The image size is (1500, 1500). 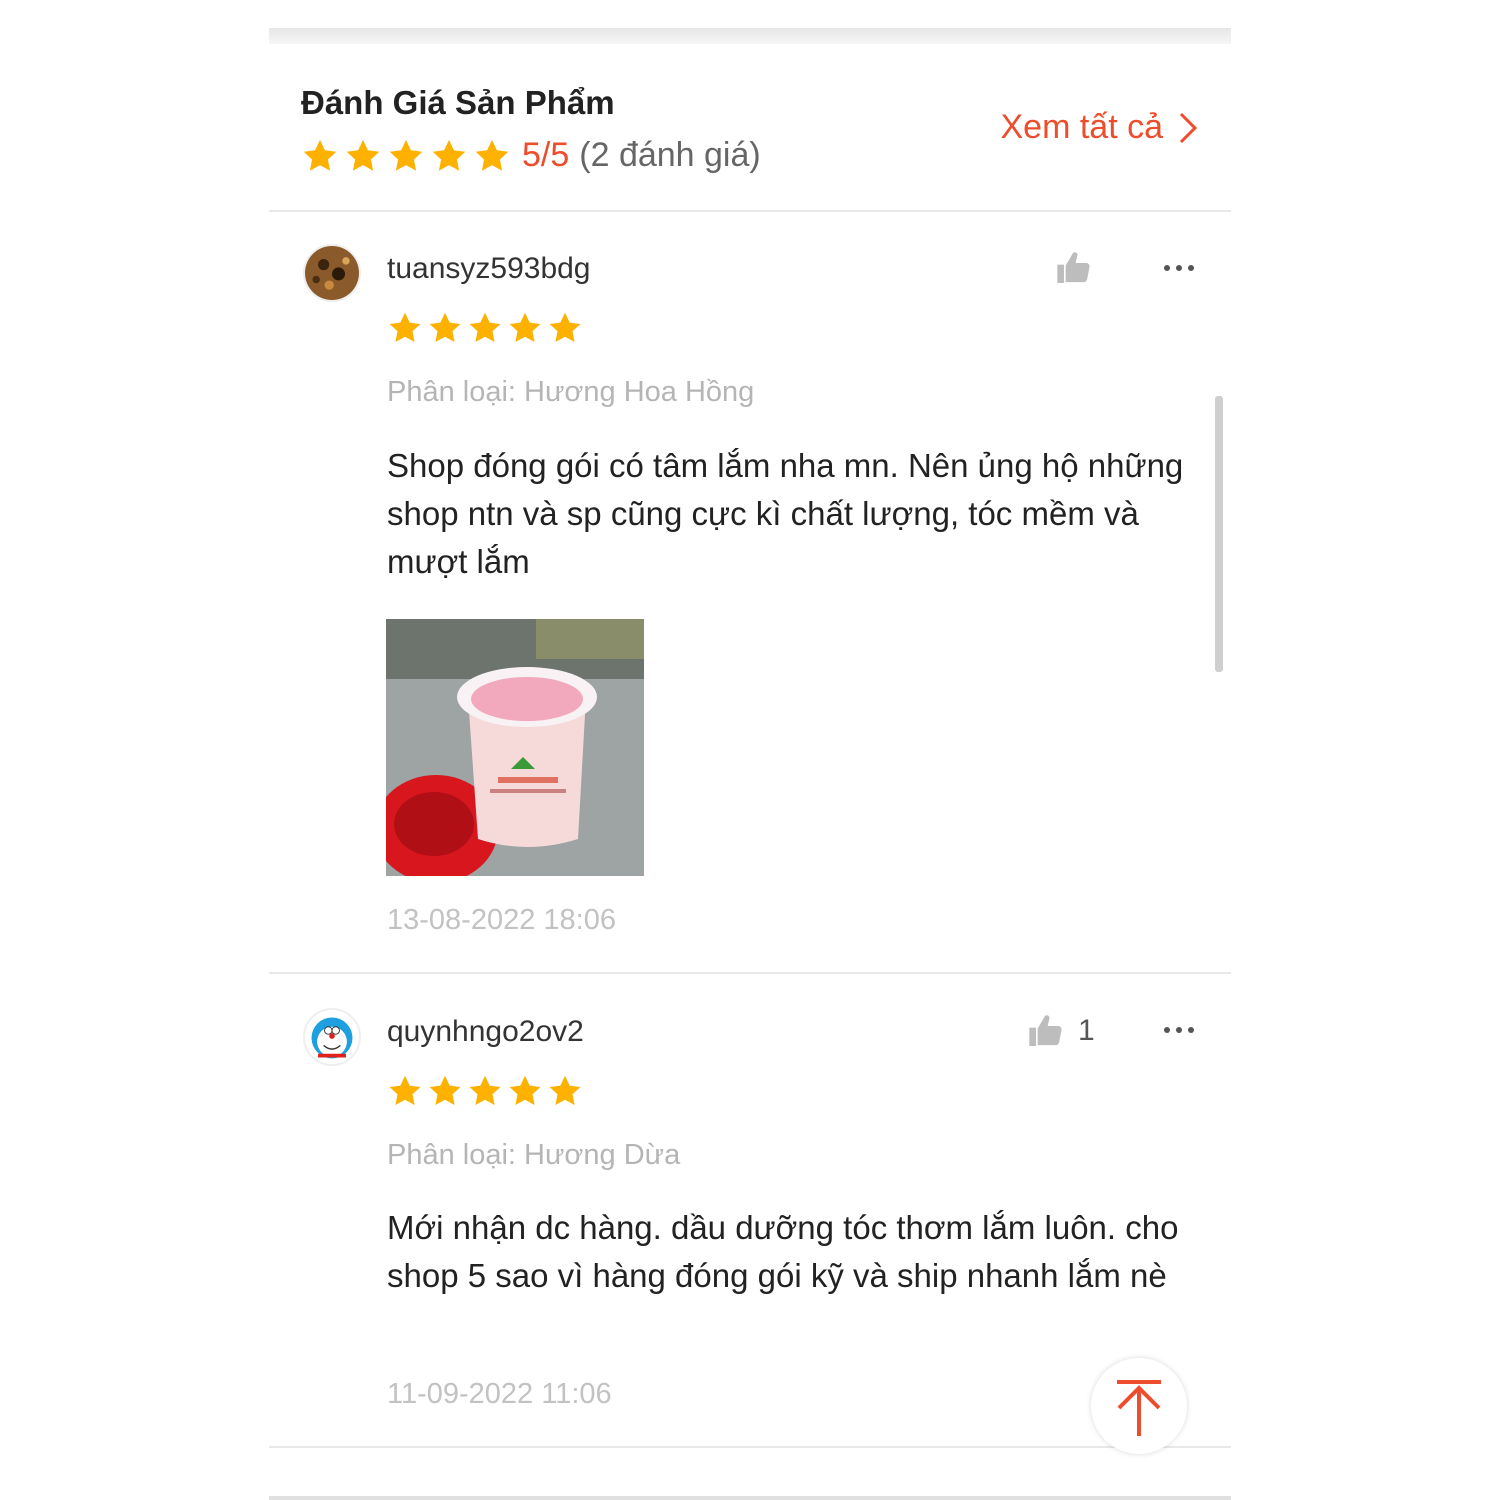 I want to click on bottom-border, so click(x=750, y=1498).